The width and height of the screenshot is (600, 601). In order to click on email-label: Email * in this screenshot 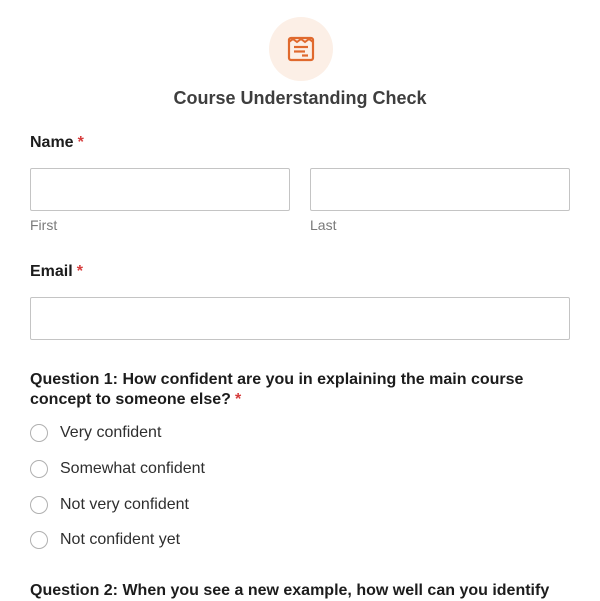, I will do `click(56, 272)`.